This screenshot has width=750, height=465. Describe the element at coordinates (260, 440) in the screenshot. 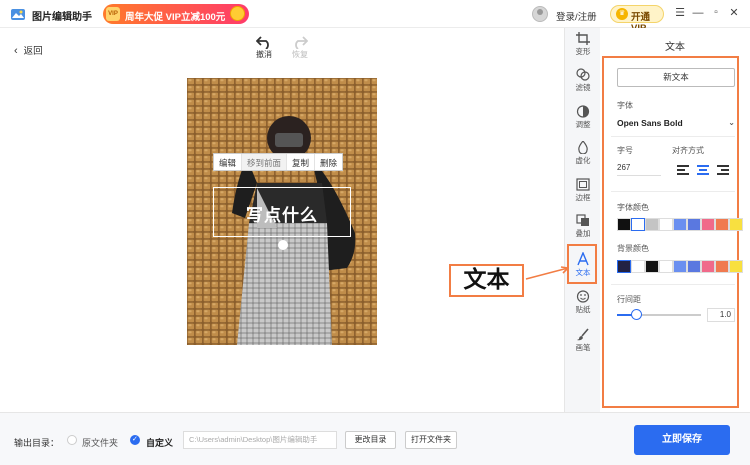

I see `output-path-input: C:\Users\admin\Desktop\图片编辑助手` at that location.